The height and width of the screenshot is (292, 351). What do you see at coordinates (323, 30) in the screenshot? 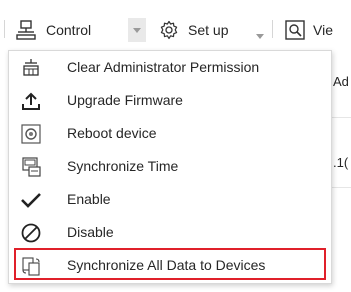
I see `view-label: Vie` at bounding box center [323, 30].